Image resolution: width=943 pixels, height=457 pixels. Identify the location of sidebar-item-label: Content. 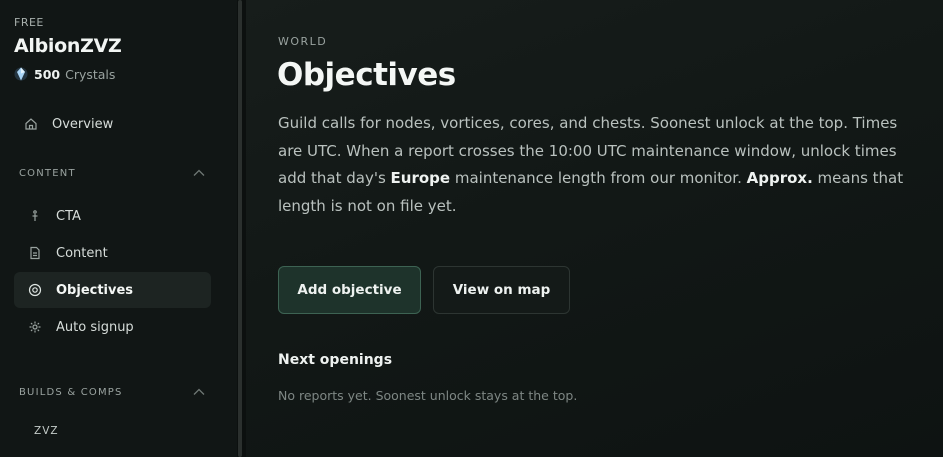
(82, 253).